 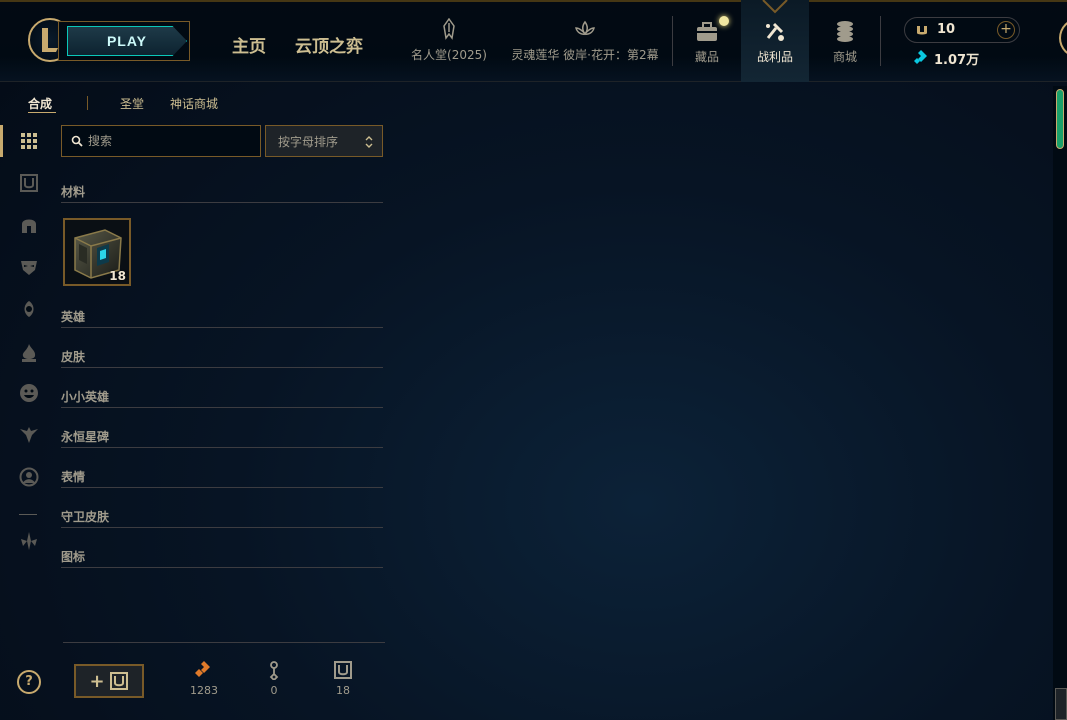 I want to click on category-champions-label: 英雄, so click(x=73, y=317).